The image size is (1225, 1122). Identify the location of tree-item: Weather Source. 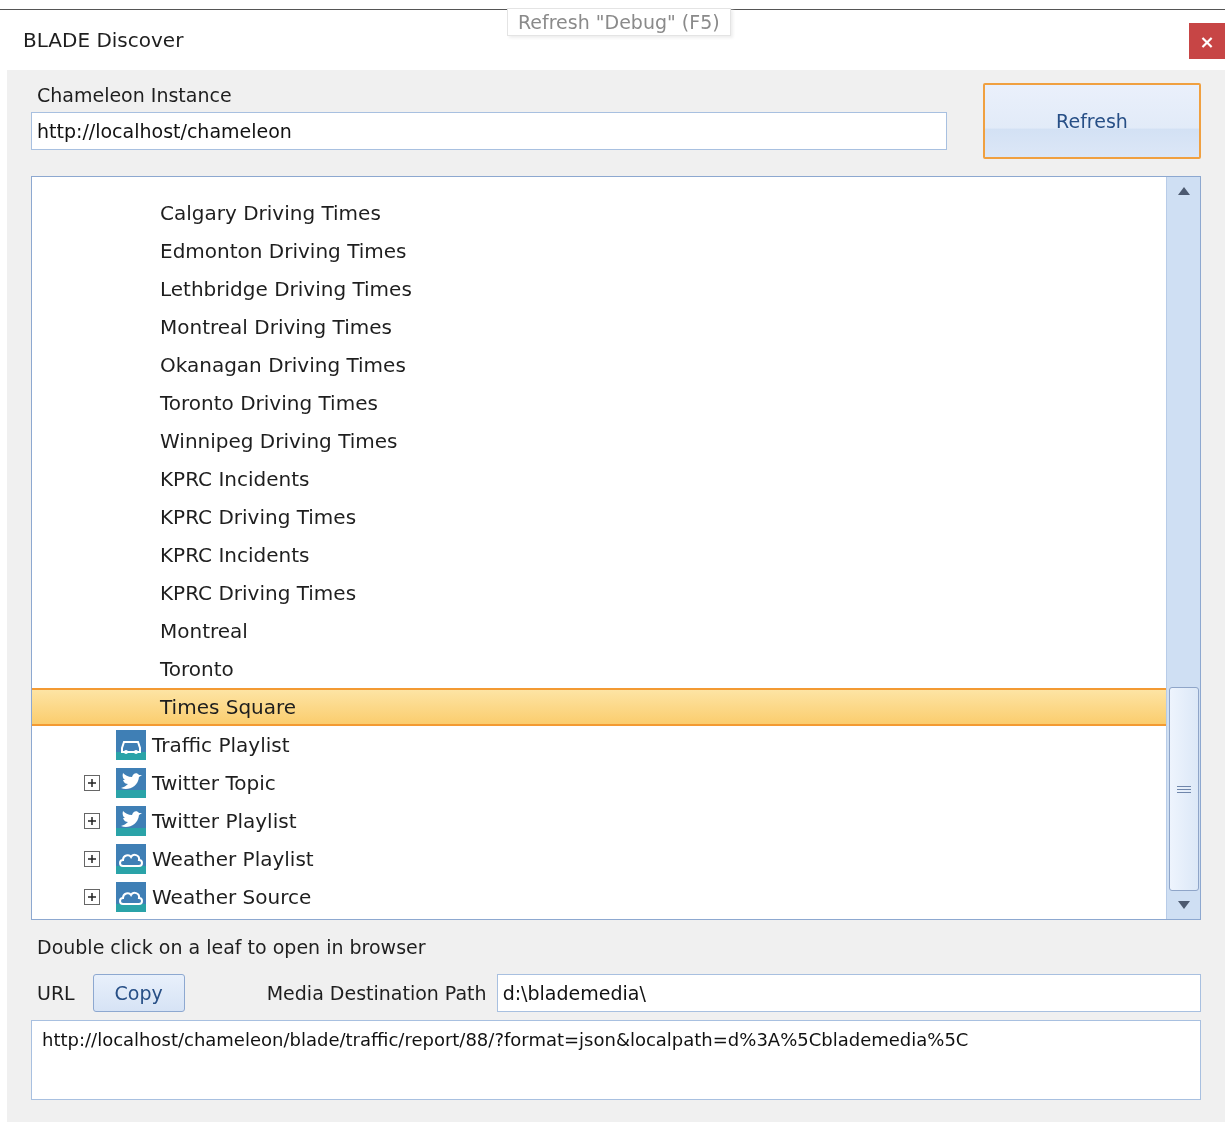
(232, 897).